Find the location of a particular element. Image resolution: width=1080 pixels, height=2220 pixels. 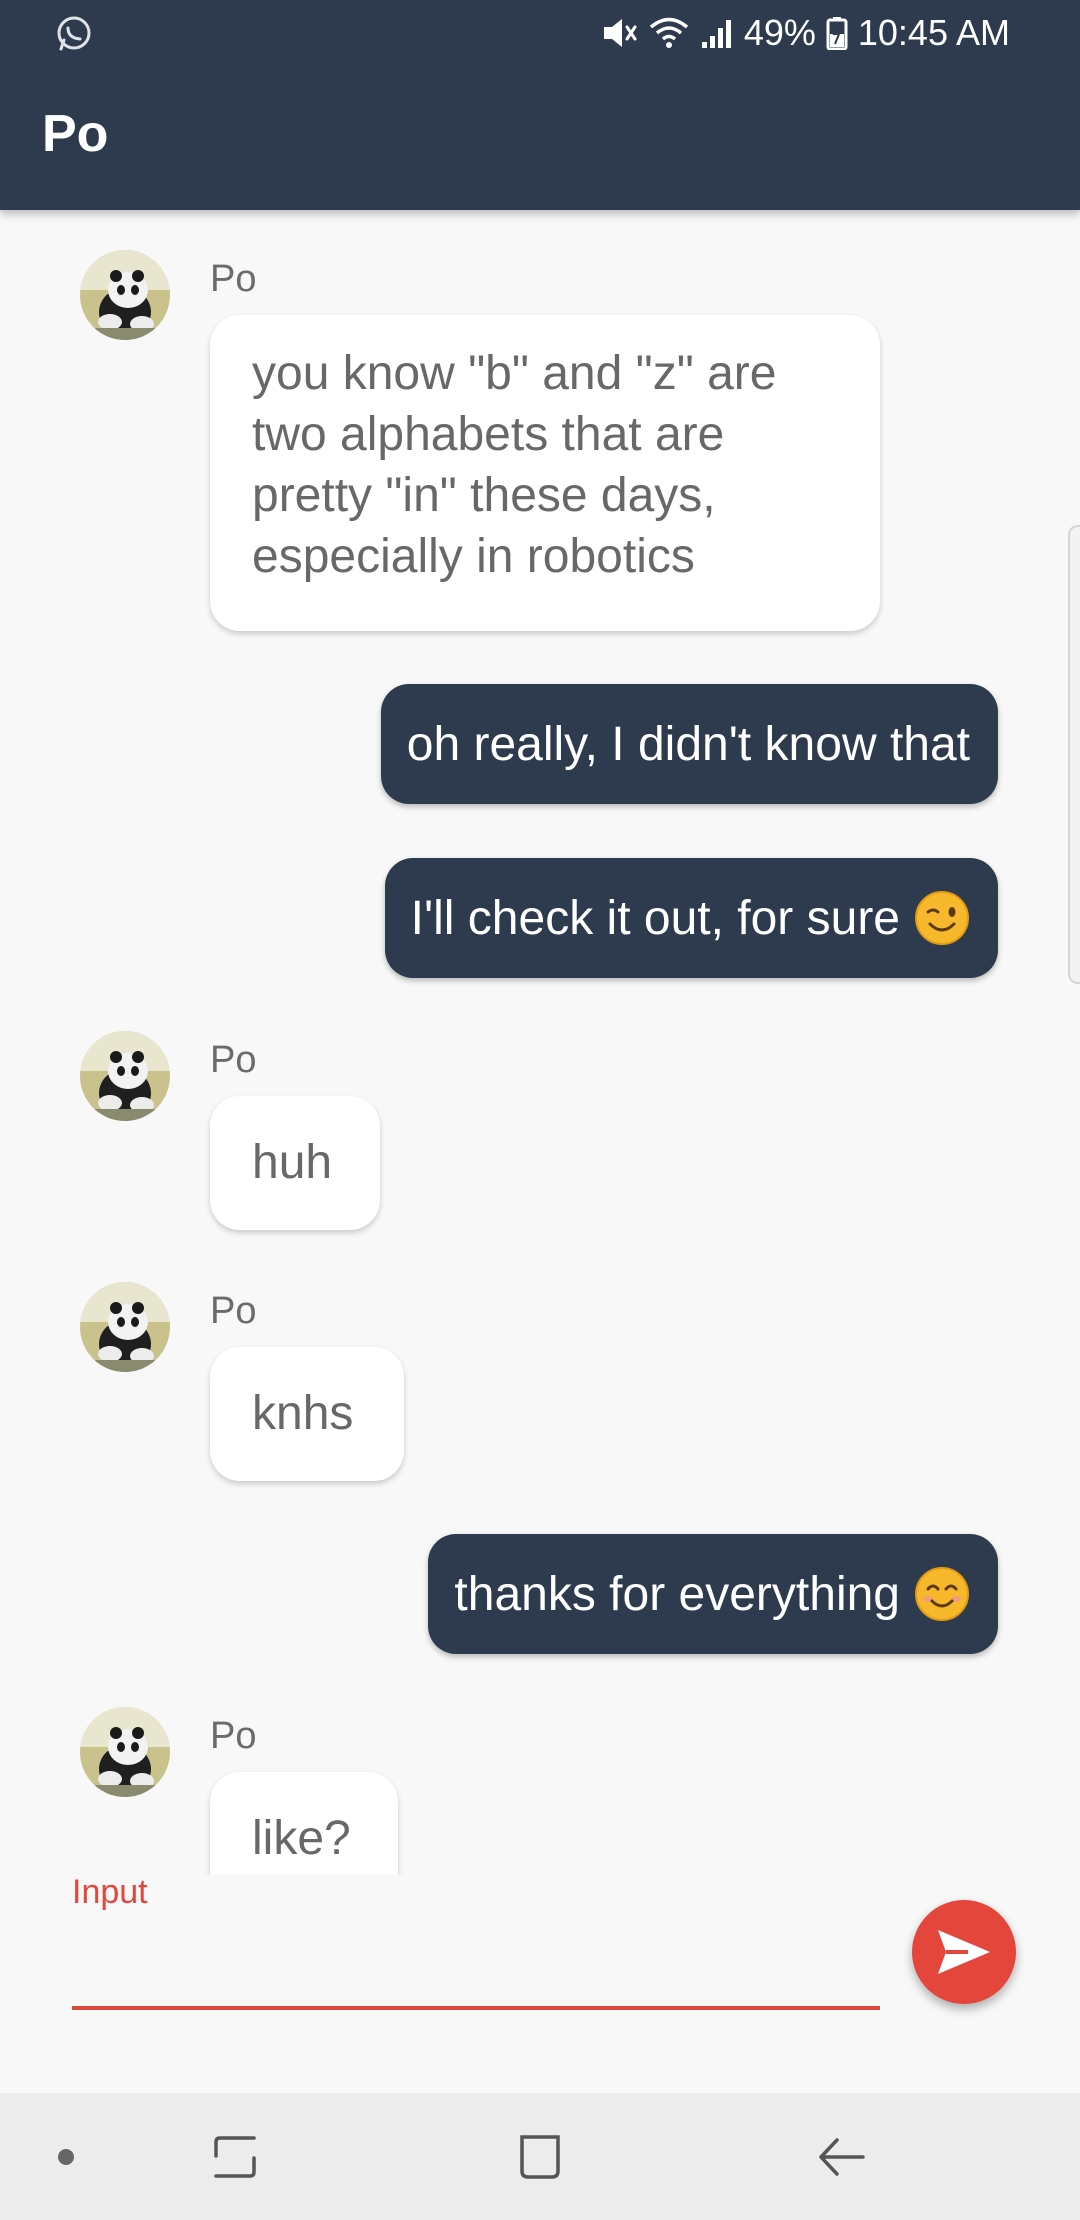

send-icon is located at coordinates (964, 1952).